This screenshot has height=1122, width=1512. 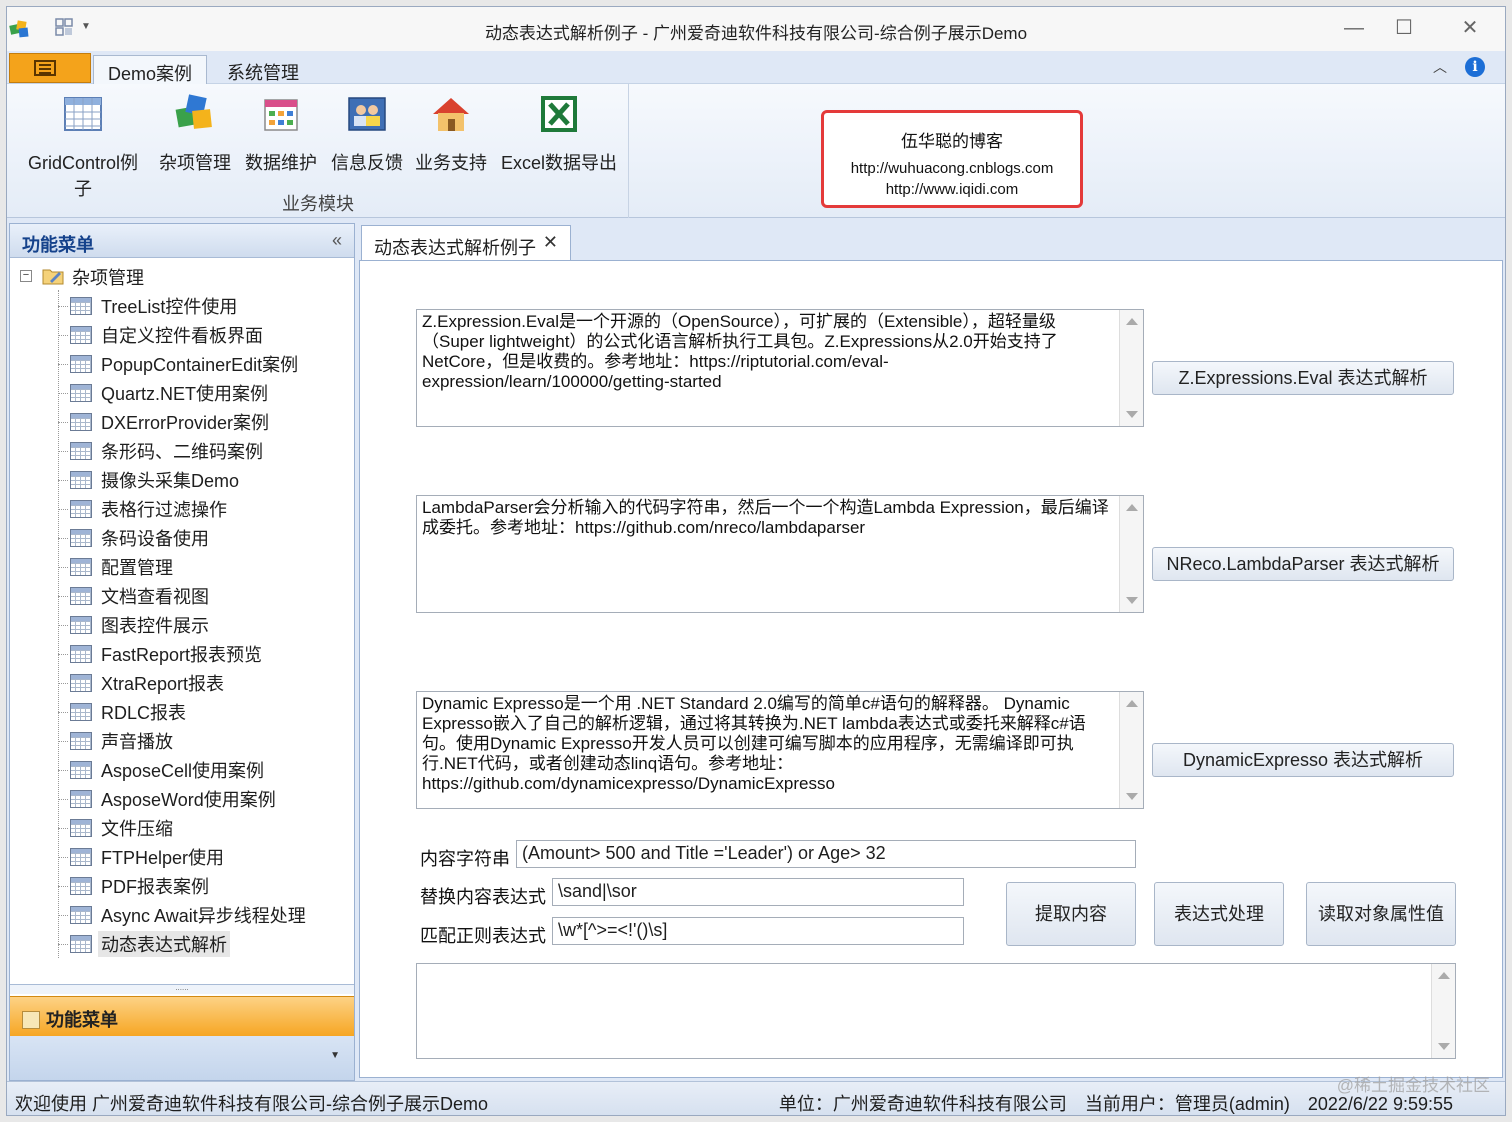 I want to click on zexpressions-eval-button: Z.Expressions.Eval 表达式解析, so click(x=1303, y=378).